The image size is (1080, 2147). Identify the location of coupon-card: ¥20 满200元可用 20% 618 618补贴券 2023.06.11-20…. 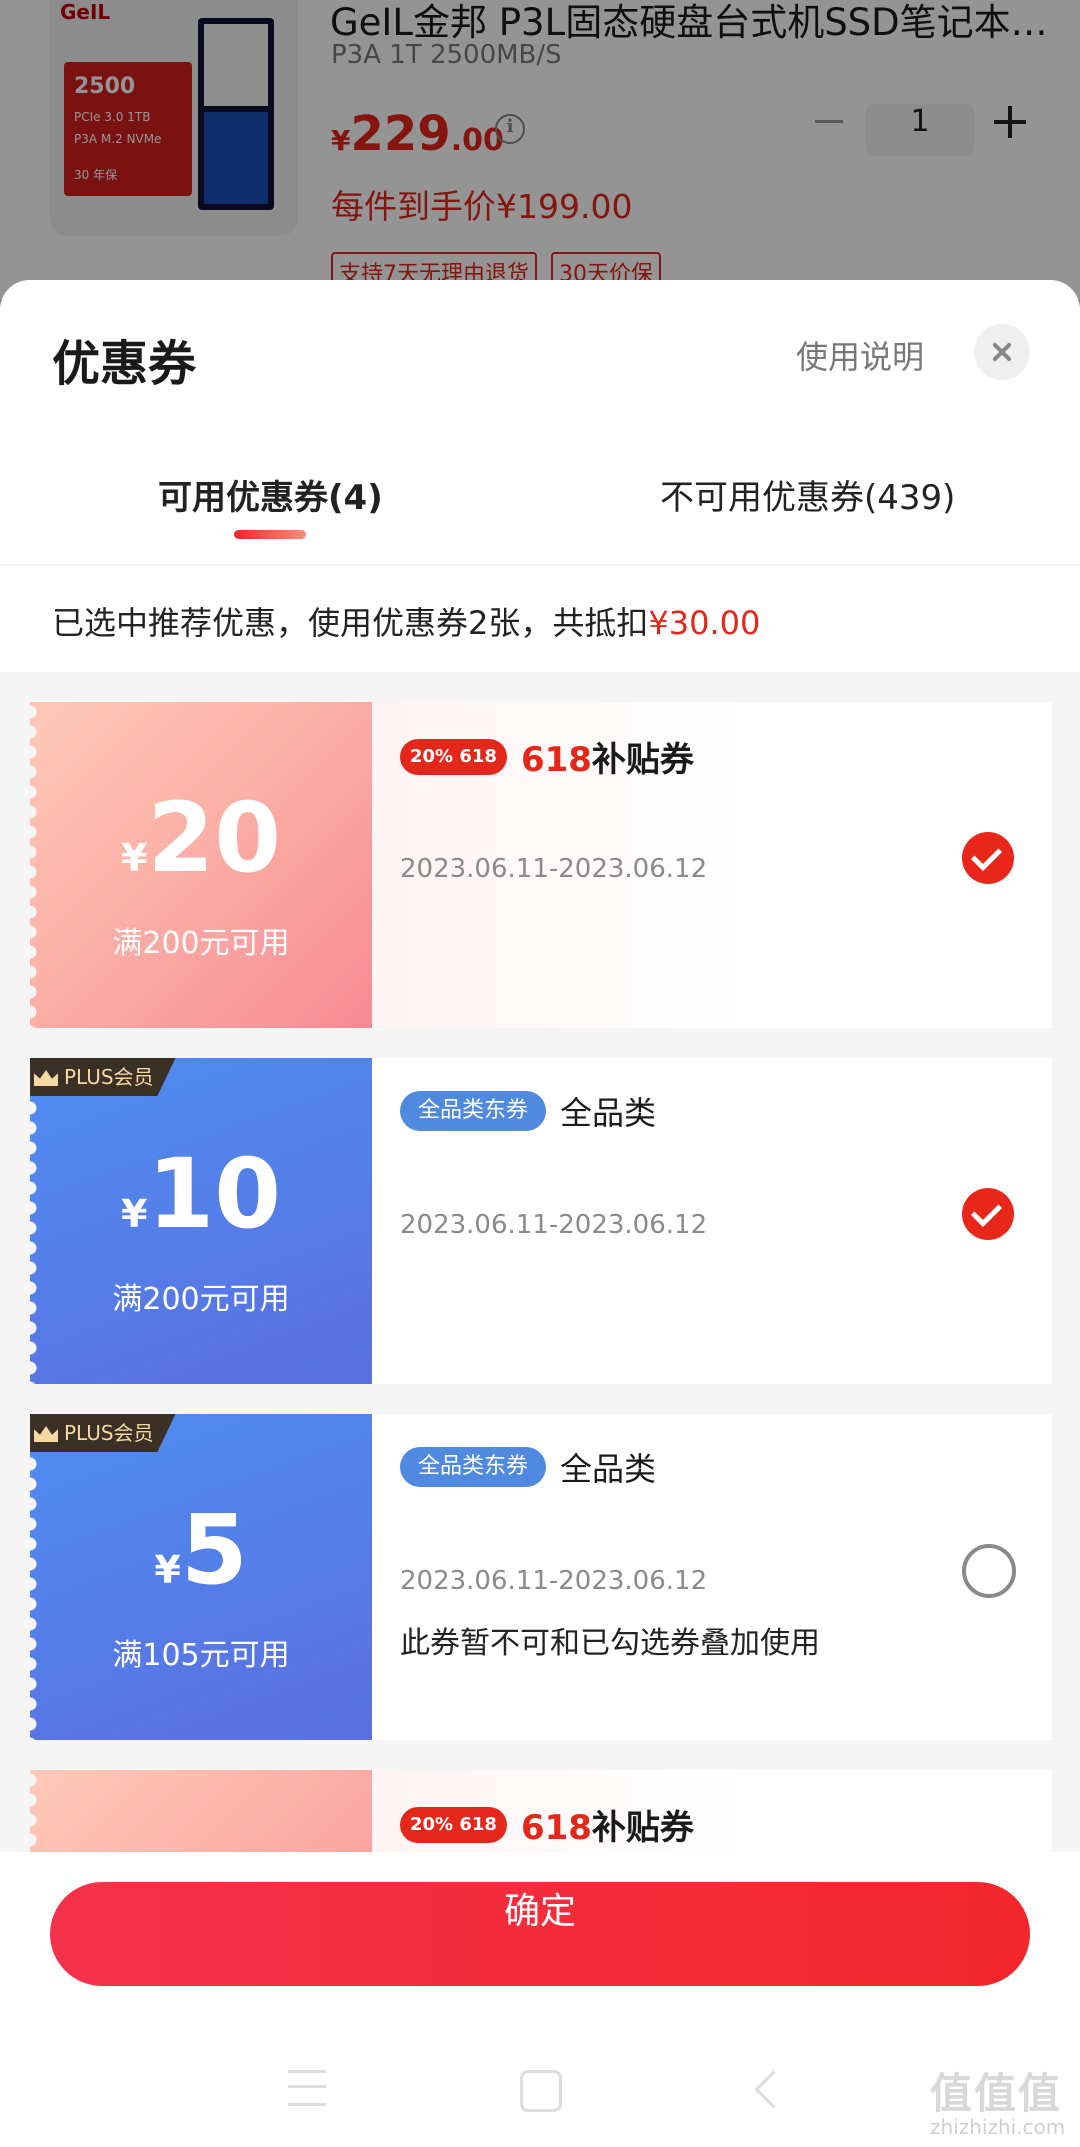
(541, 865).